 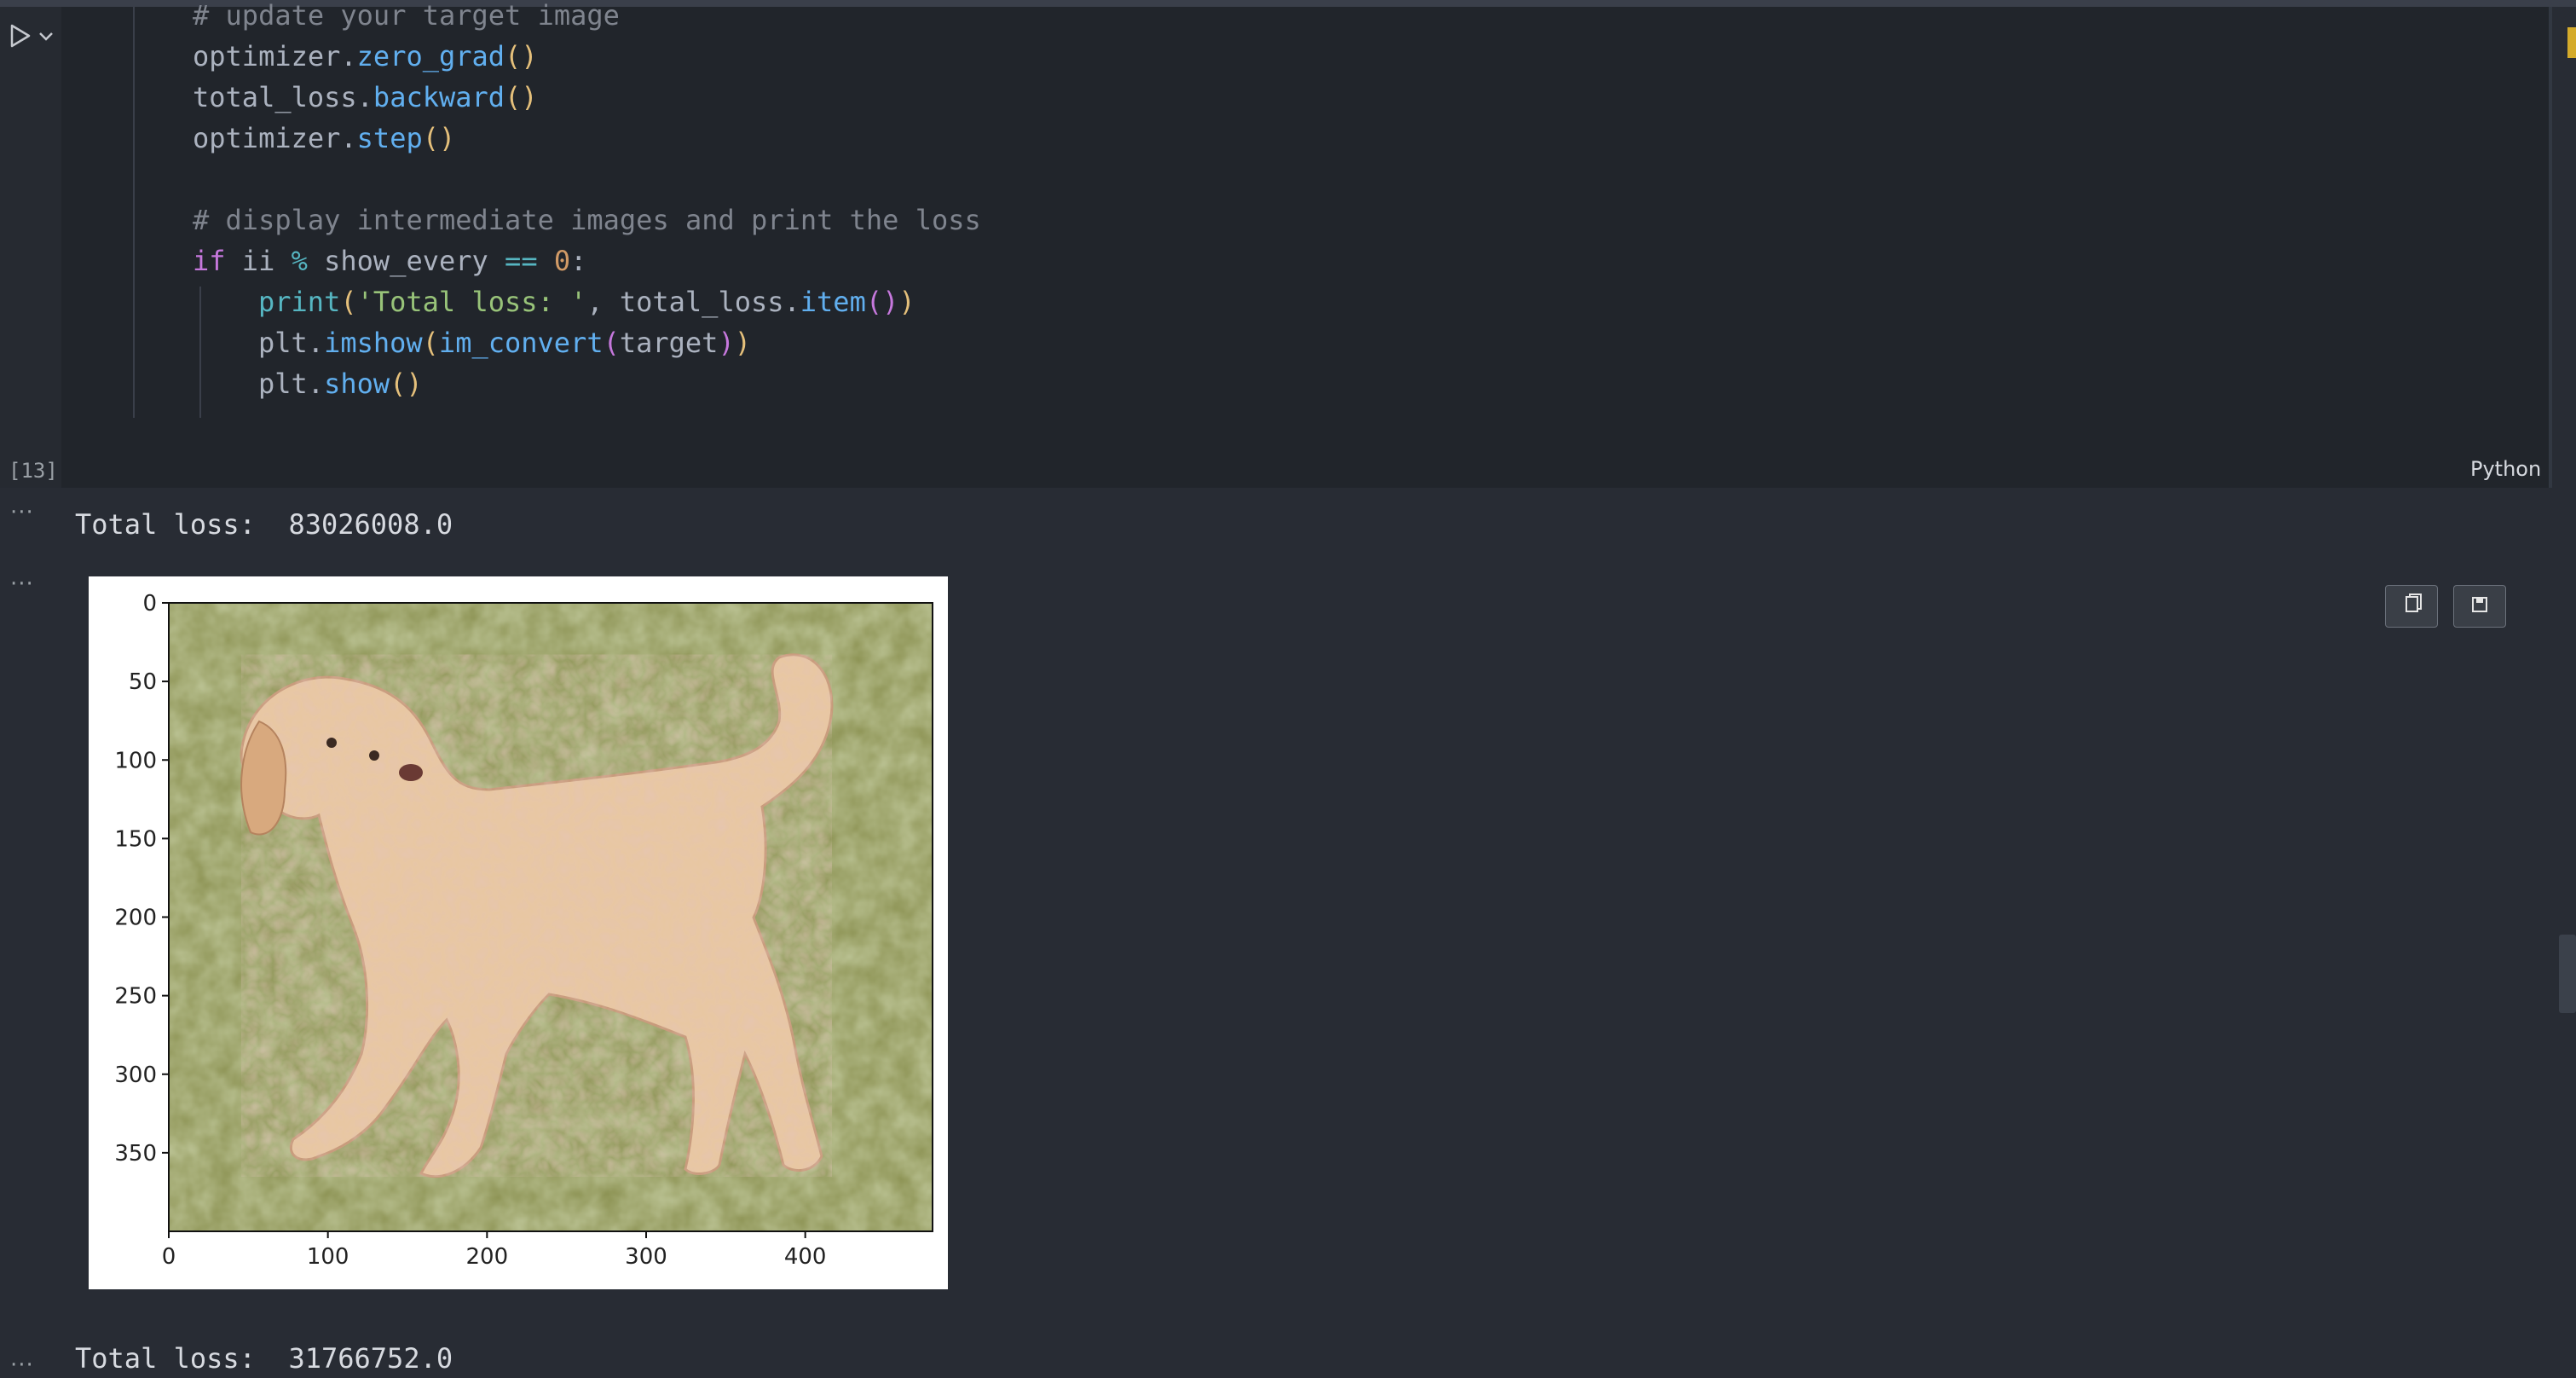 What do you see at coordinates (135, 1154) in the screenshot?
I see `y-tick-label: 350` at bounding box center [135, 1154].